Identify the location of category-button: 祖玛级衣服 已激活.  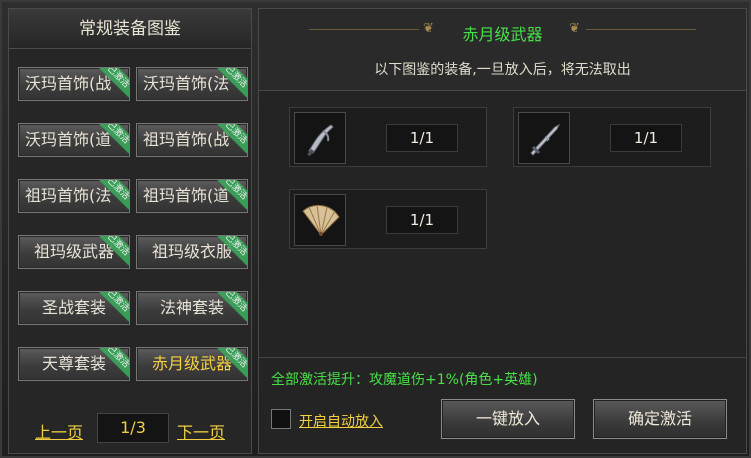
(192, 252).